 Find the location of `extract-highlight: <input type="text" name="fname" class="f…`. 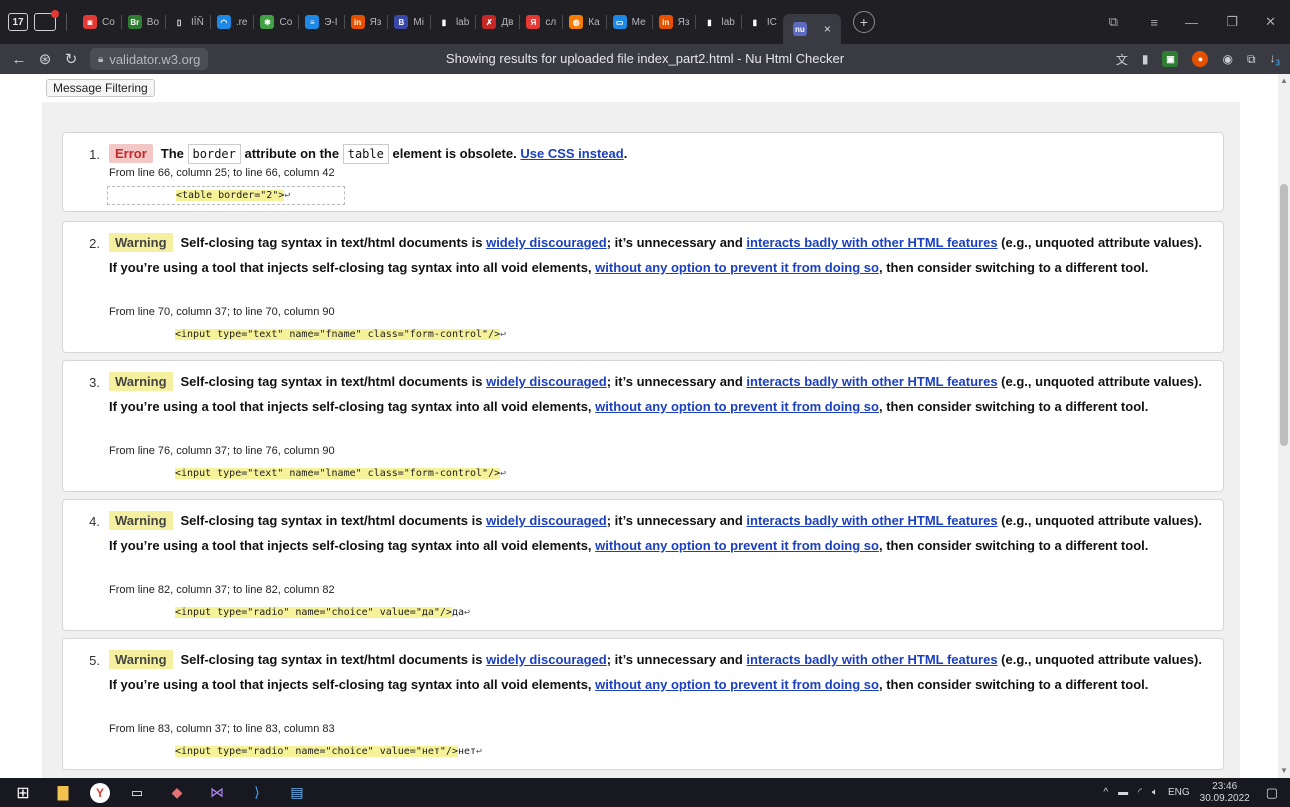

extract-highlight: <input type="text" name="fname" class="f… is located at coordinates (338, 334).